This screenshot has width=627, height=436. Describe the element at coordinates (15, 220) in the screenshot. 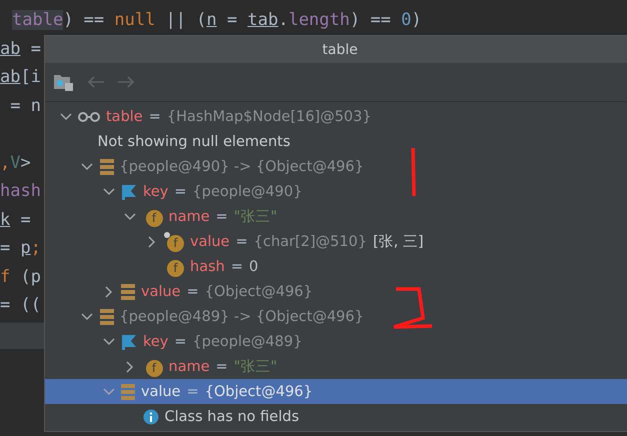

I see `code-line: k =` at that location.